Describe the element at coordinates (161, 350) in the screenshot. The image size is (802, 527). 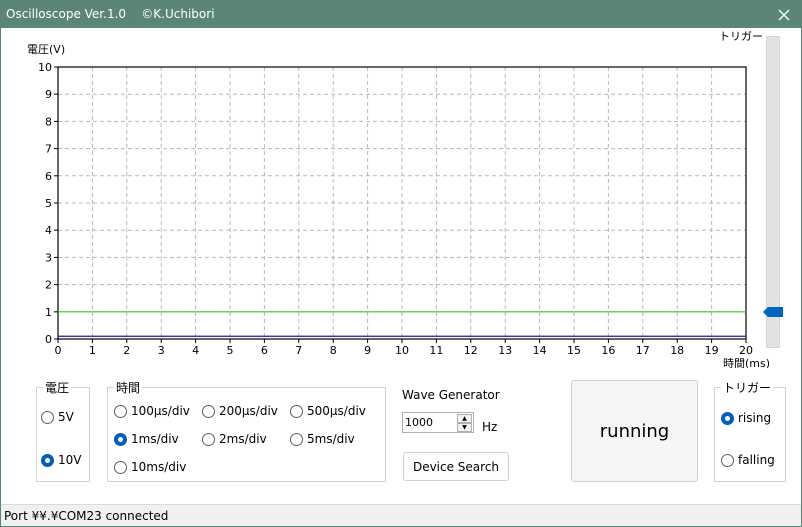
I see `x-tick-label: 3` at that location.